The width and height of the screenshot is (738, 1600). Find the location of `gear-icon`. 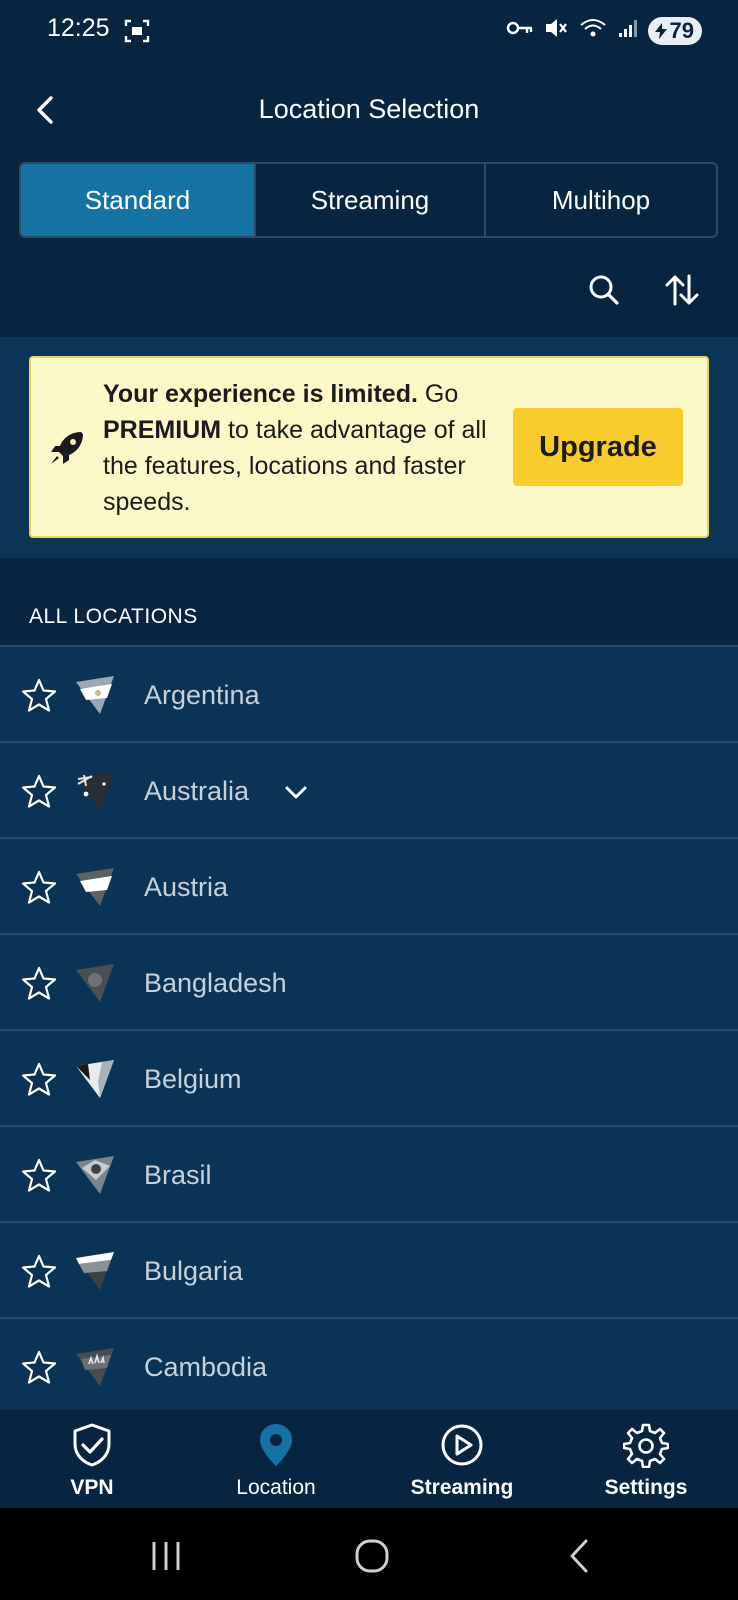

gear-icon is located at coordinates (646, 1445).